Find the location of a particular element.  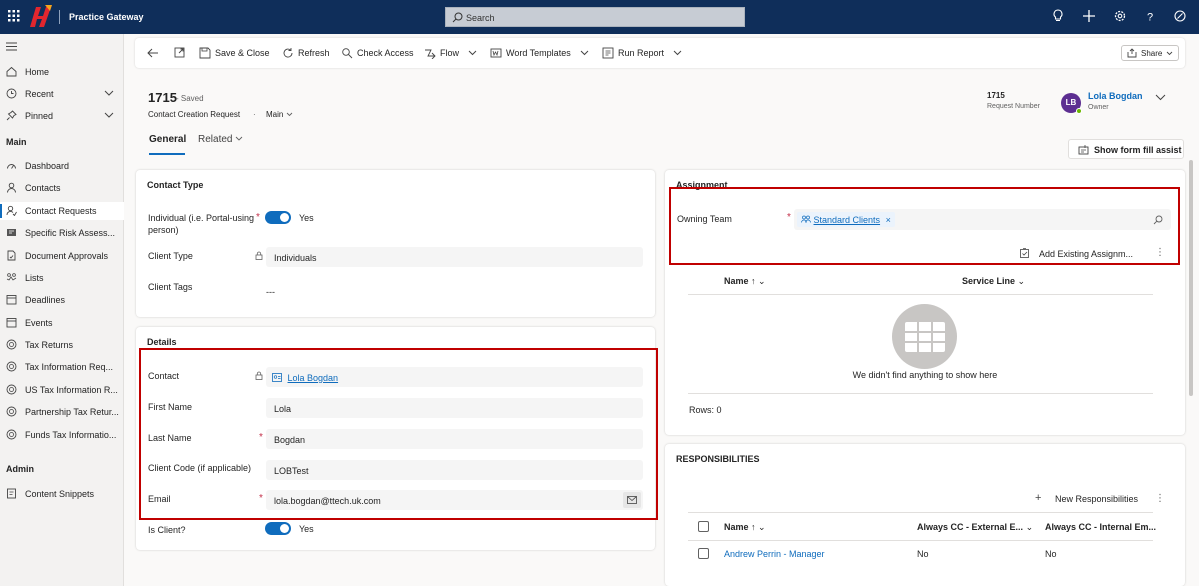

responsibility-name-link: Andrew Perrin - Manager is located at coordinates (774, 554).